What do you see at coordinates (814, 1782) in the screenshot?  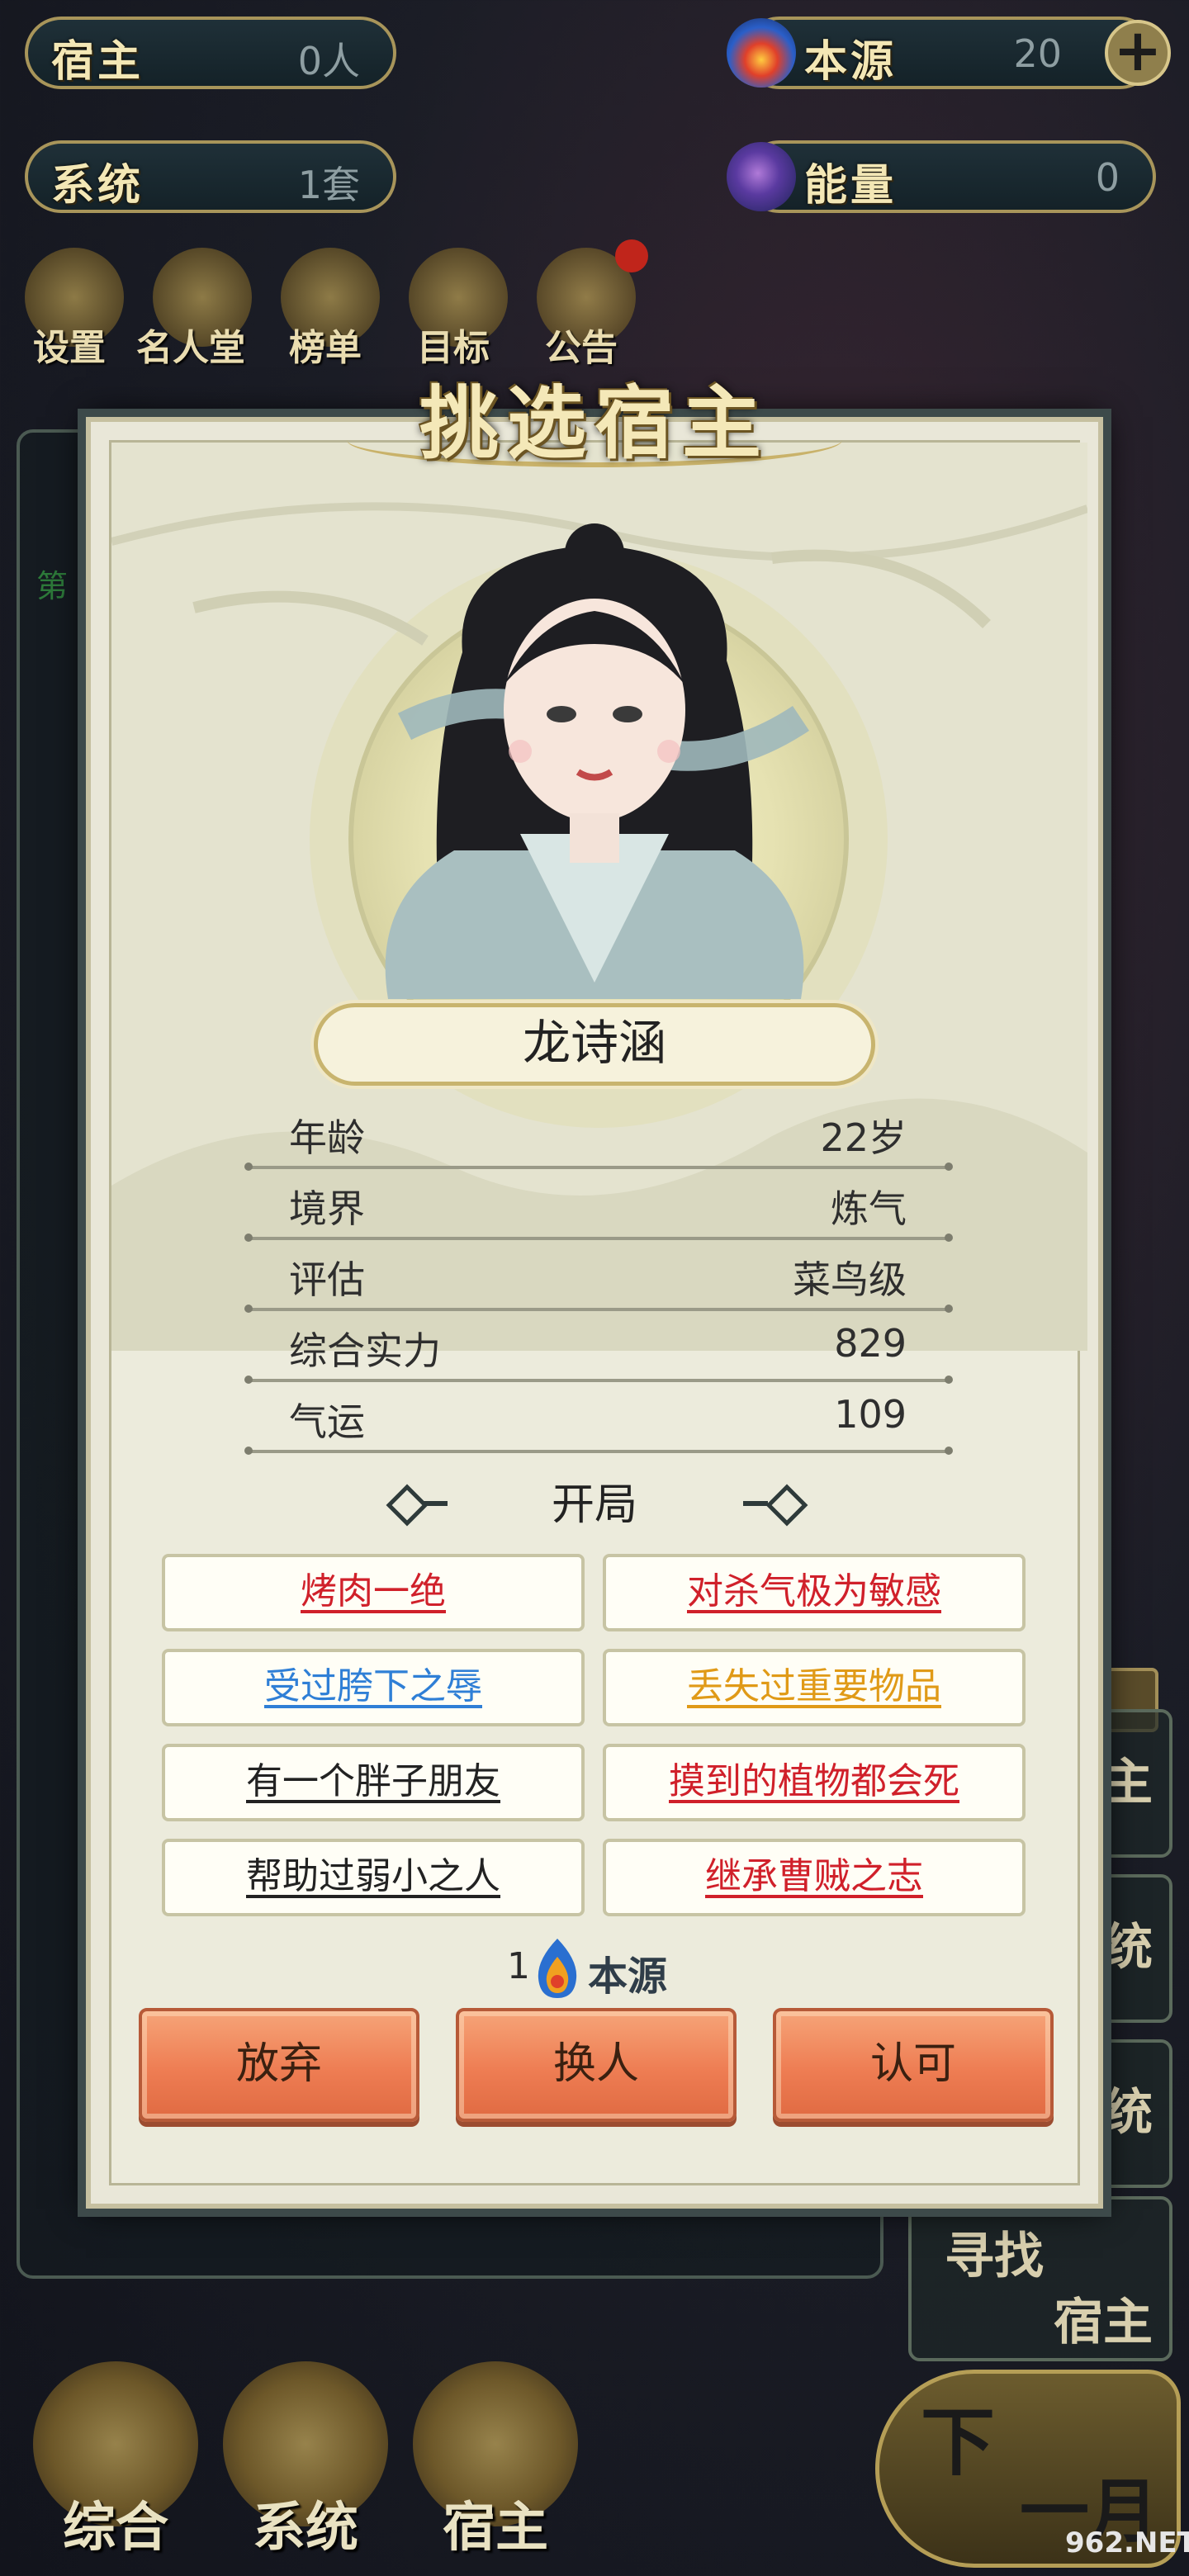 I see `trait-item: 摸到的植物都会死` at bounding box center [814, 1782].